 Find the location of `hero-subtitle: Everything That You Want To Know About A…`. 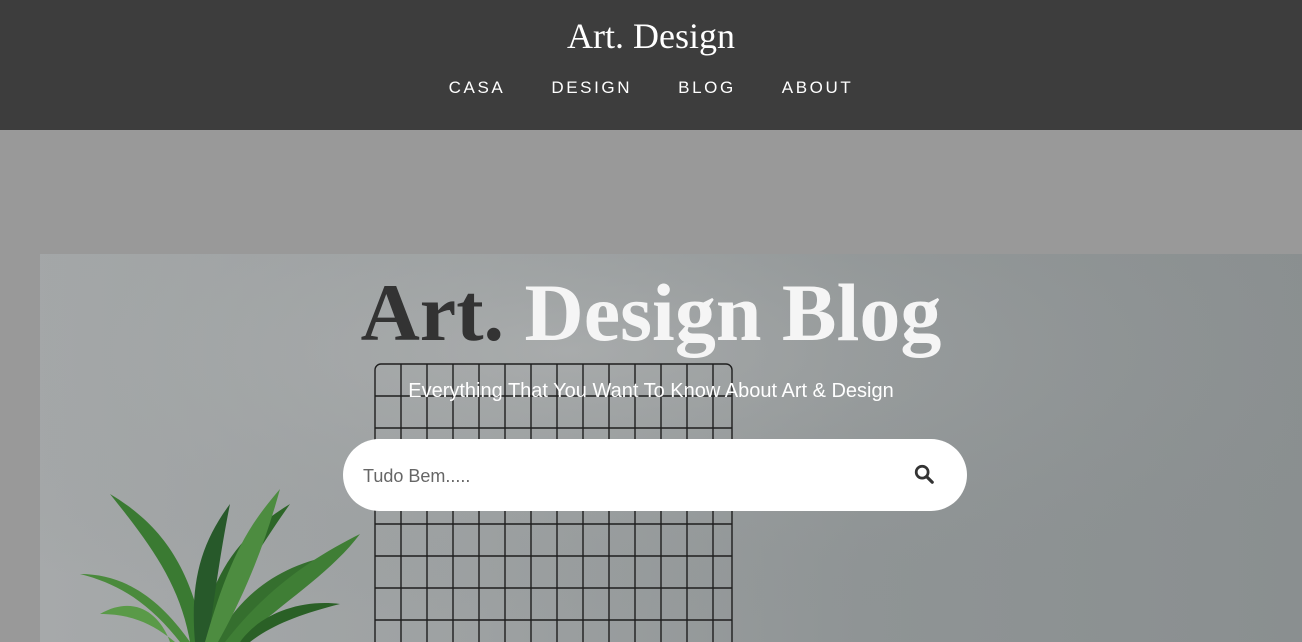

hero-subtitle: Everything That You Want To Know About A… is located at coordinates (651, 391).